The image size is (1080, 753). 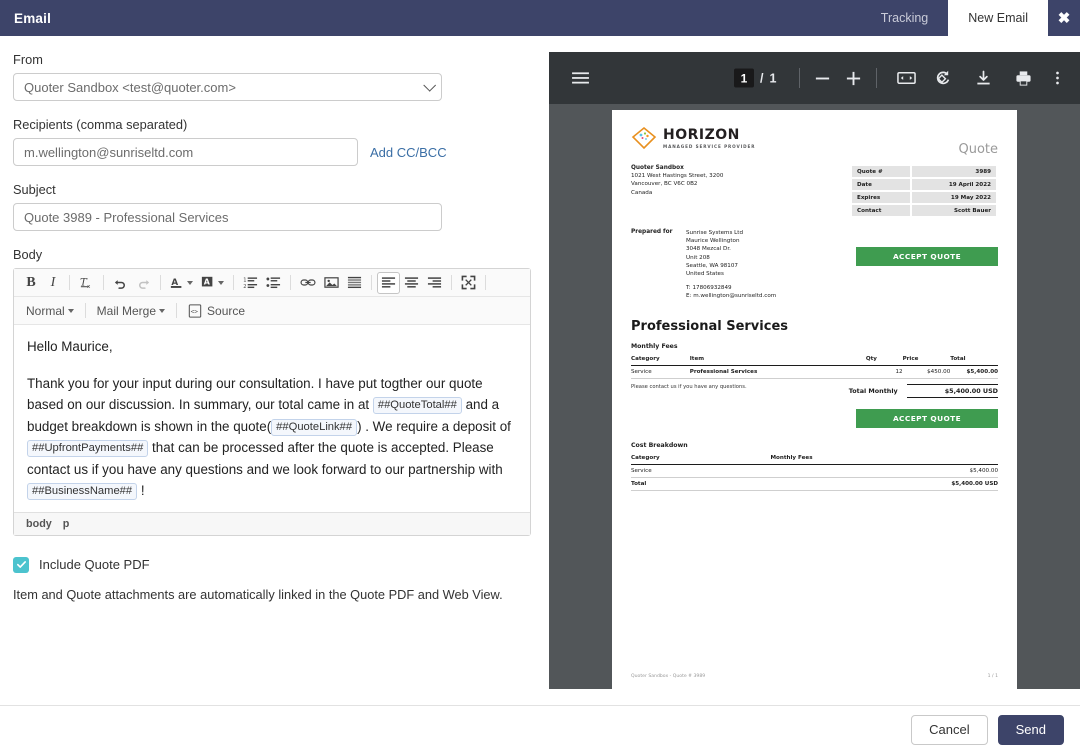 What do you see at coordinates (411, 283) in the screenshot?
I see `align-center-button` at bounding box center [411, 283].